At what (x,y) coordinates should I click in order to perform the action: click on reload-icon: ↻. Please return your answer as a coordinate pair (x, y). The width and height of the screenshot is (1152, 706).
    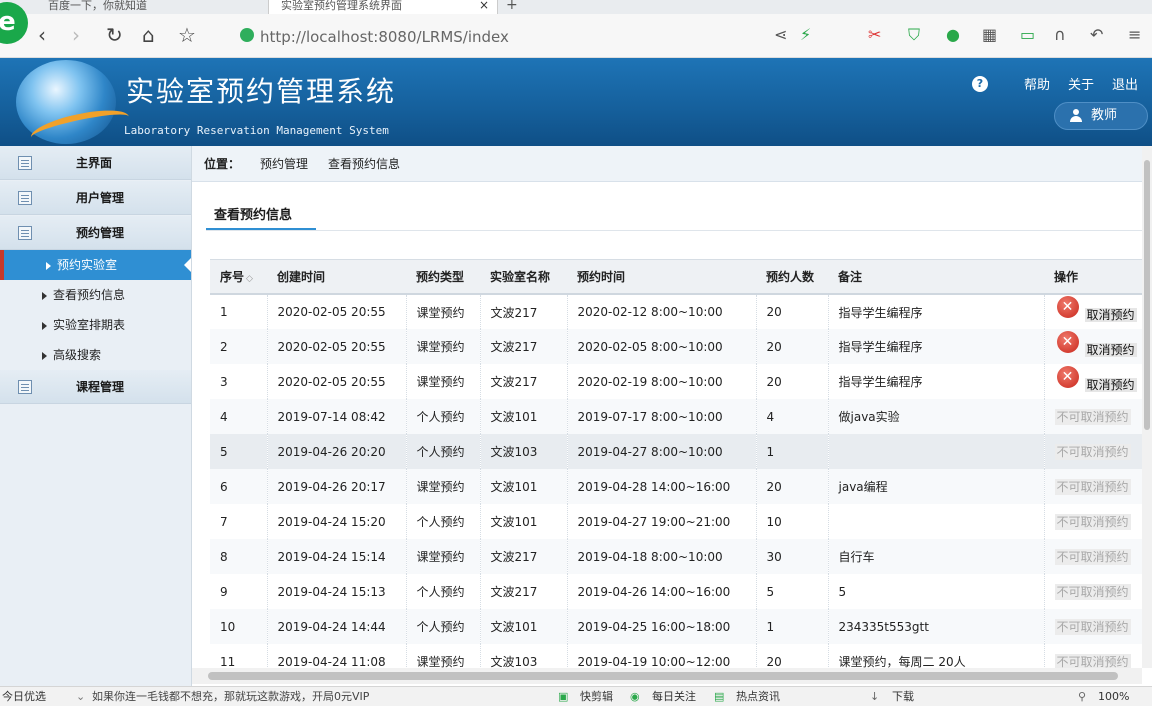
    Looking at the image, I should click on (114, 35).